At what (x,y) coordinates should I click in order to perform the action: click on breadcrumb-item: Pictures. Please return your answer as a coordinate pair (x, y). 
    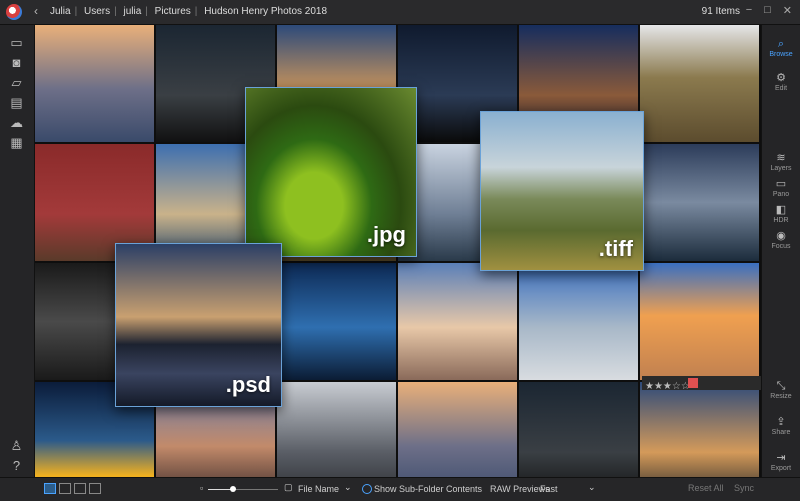
    Looking at the image, I should click on (173, 11).